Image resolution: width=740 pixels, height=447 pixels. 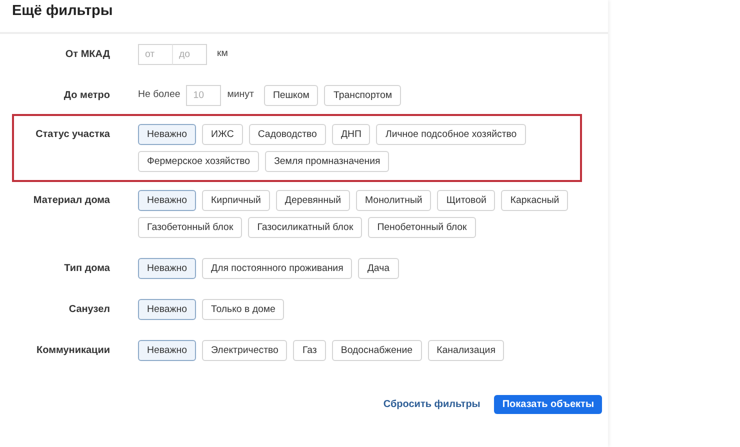 I want to click on unit-label: км, so click(x=222, y=54).